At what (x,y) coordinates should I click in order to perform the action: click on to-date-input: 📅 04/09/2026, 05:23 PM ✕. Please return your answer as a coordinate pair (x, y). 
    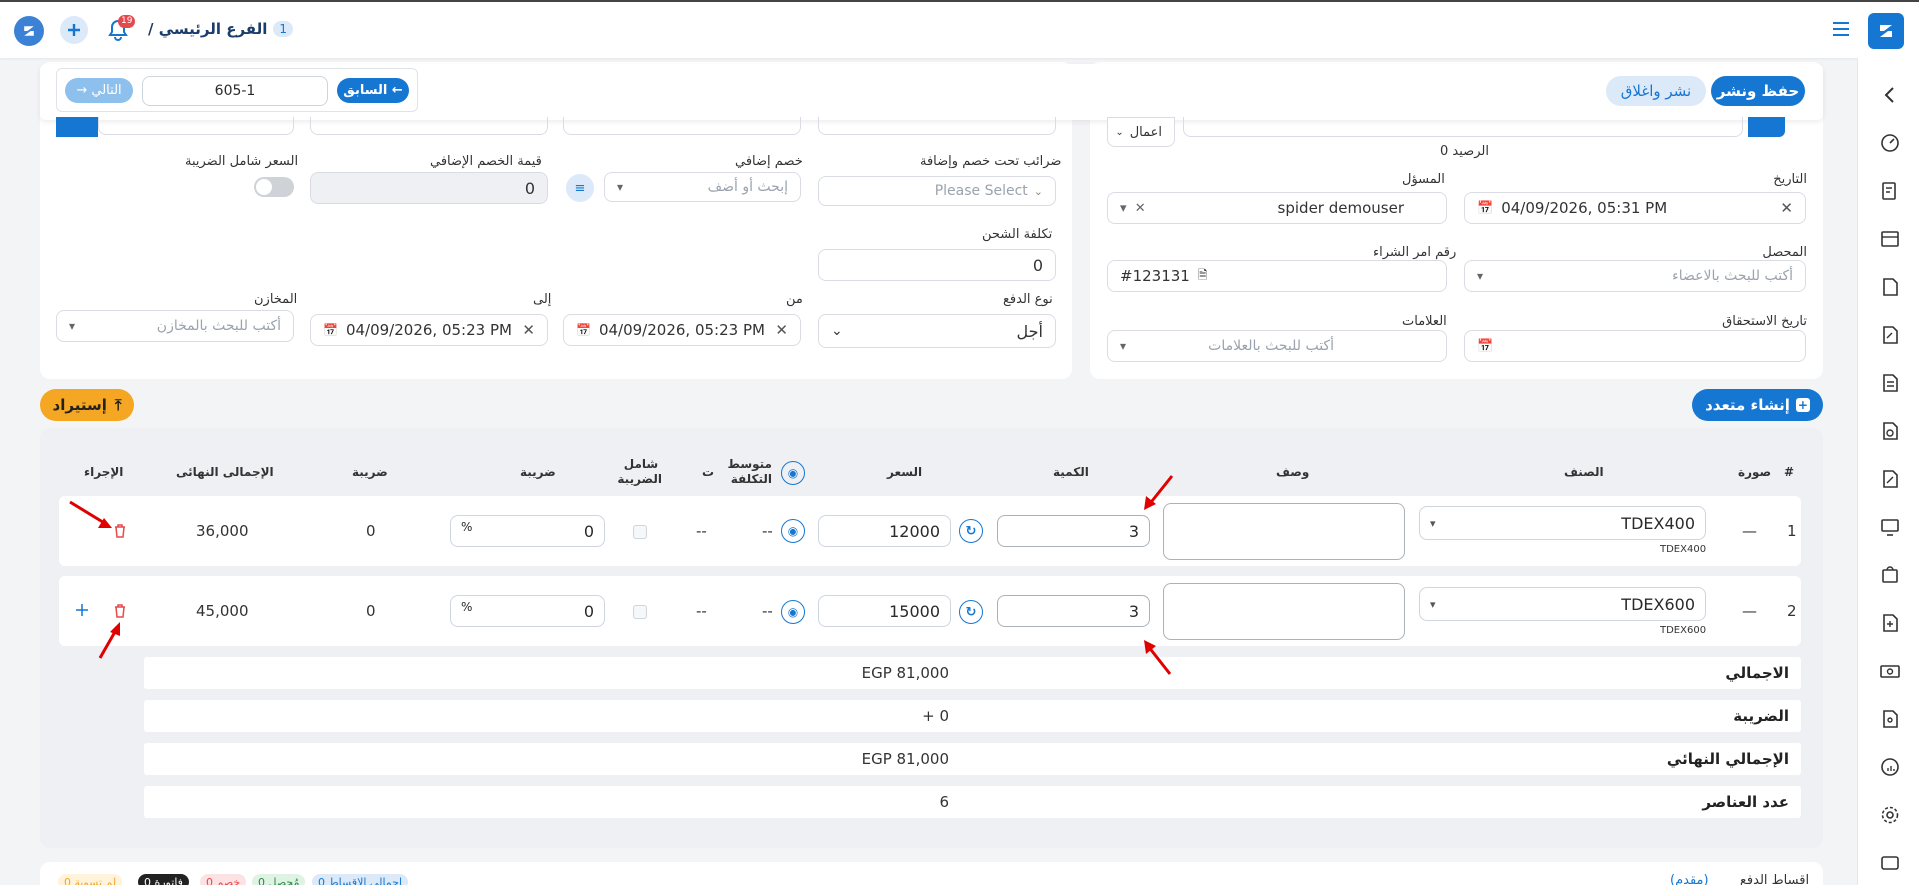
    Looking at the image, I should click on (429, 330).